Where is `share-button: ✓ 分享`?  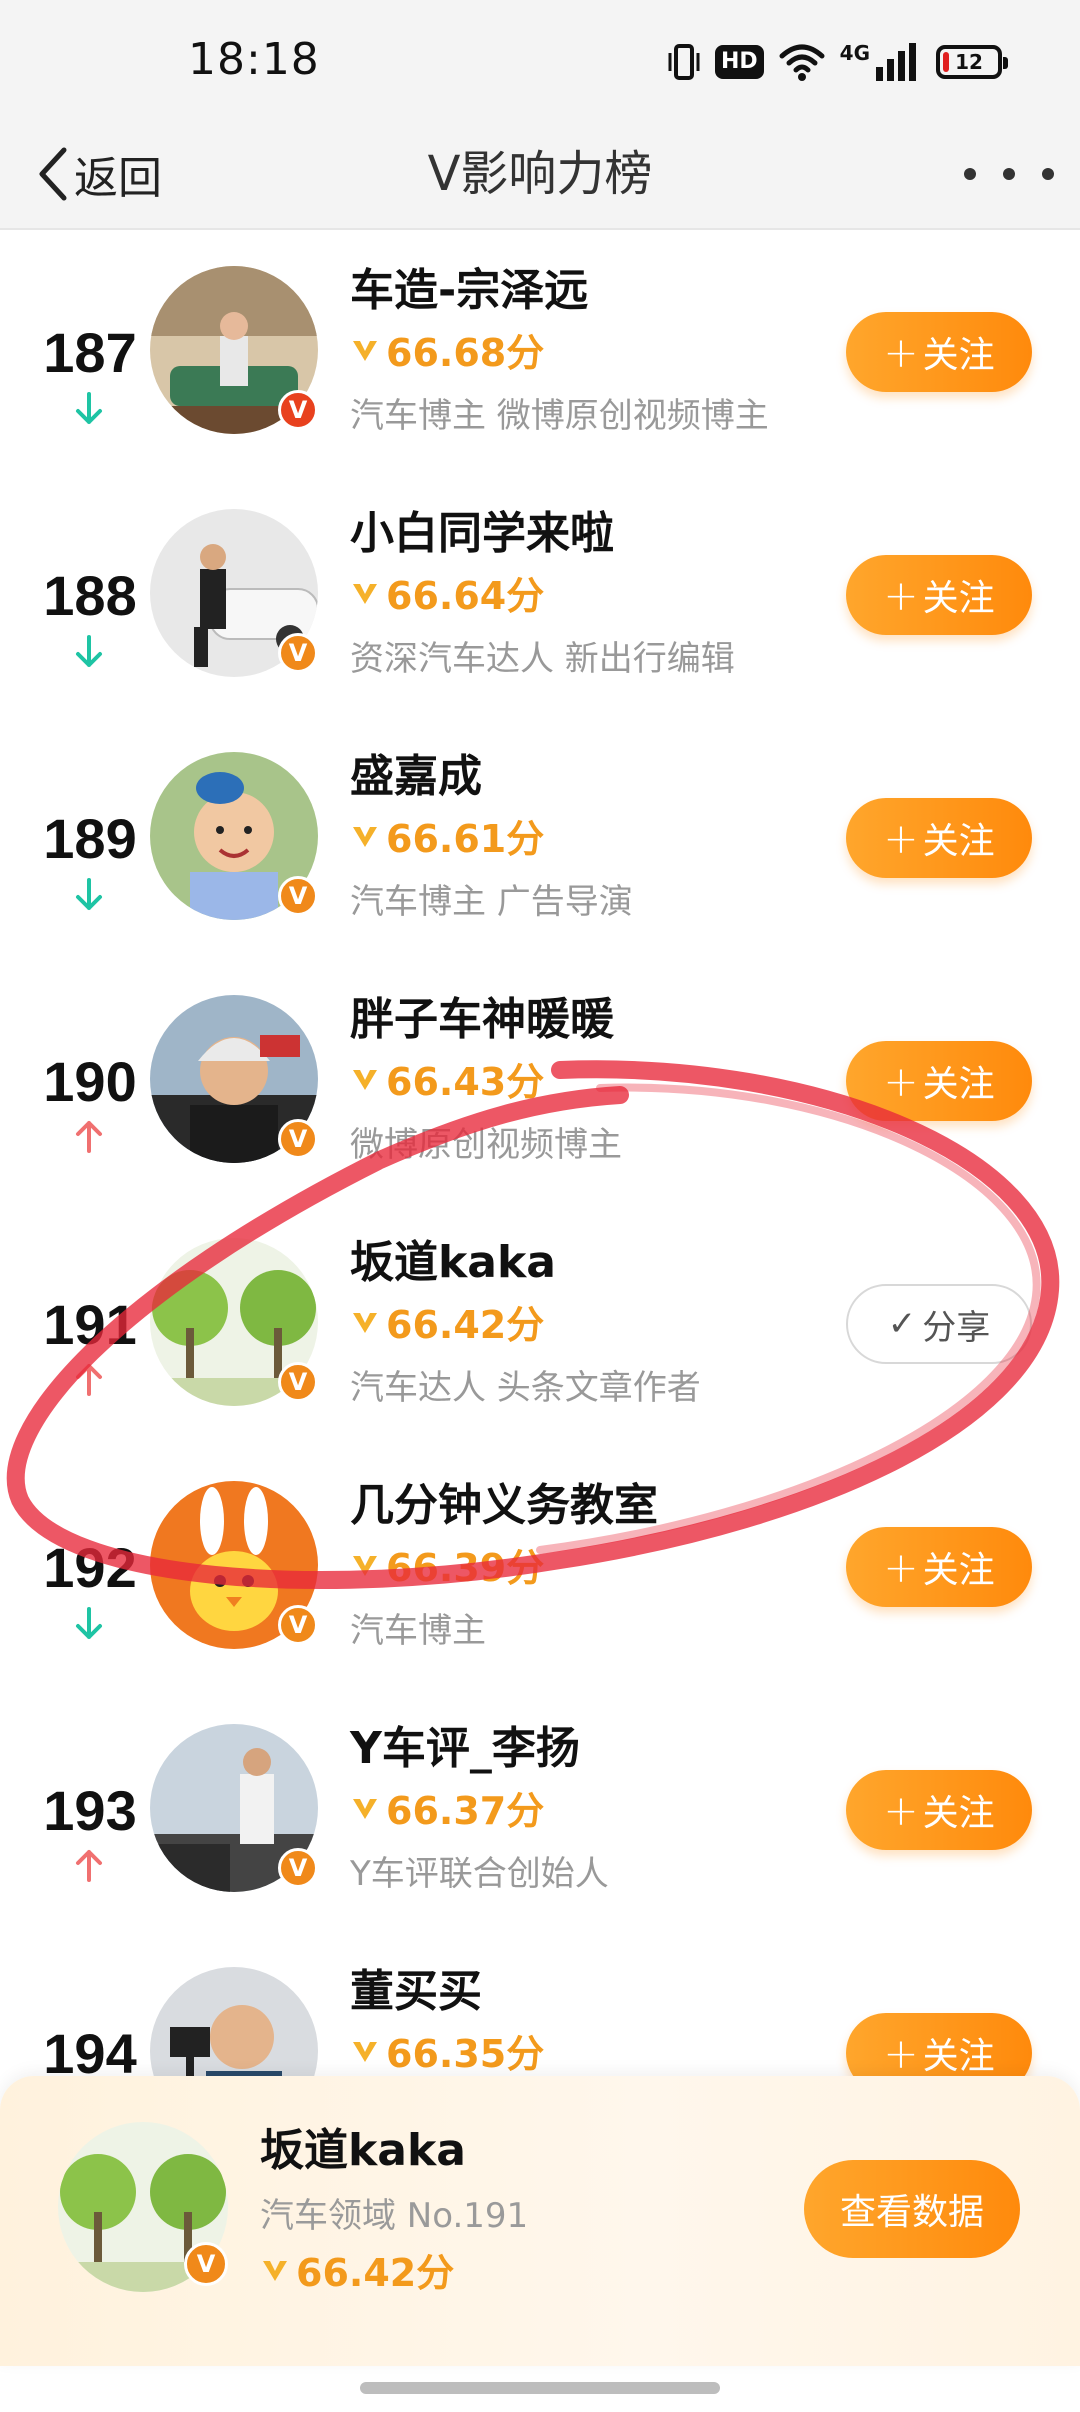 share-button: ✓ 分享 is located at coordinates (939, 1324).